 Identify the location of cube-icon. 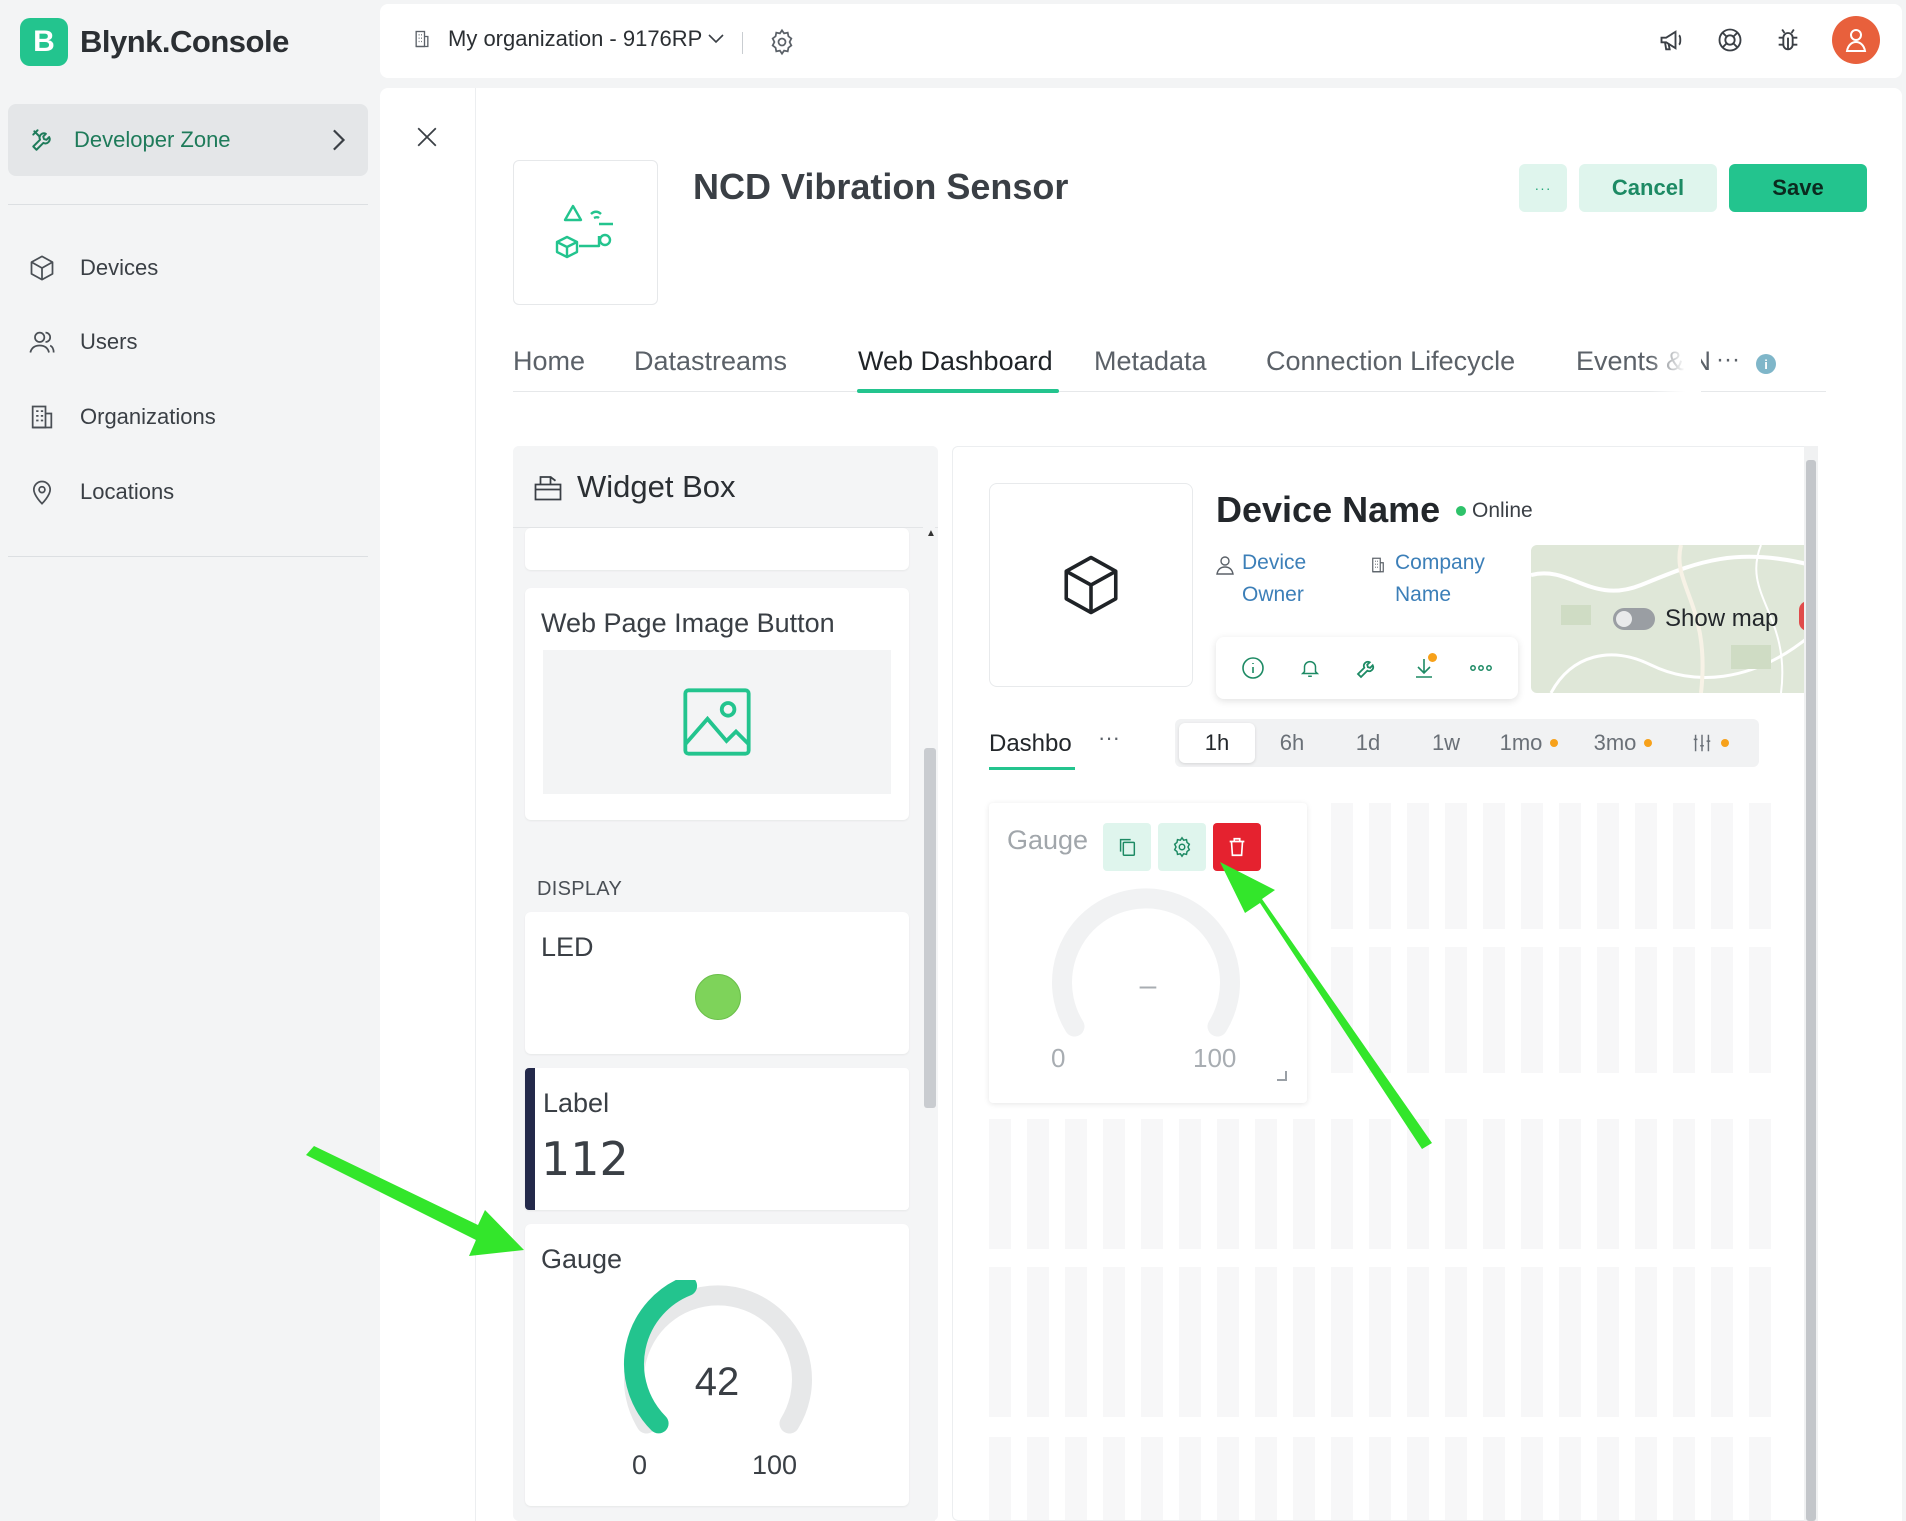
(1091, 585).